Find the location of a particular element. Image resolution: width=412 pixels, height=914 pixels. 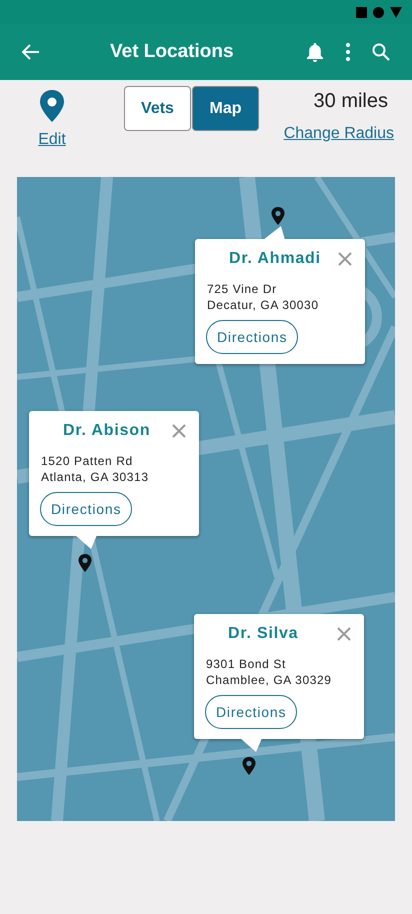

change-radius-link: Change Radius is located at coordinates (339, 134).